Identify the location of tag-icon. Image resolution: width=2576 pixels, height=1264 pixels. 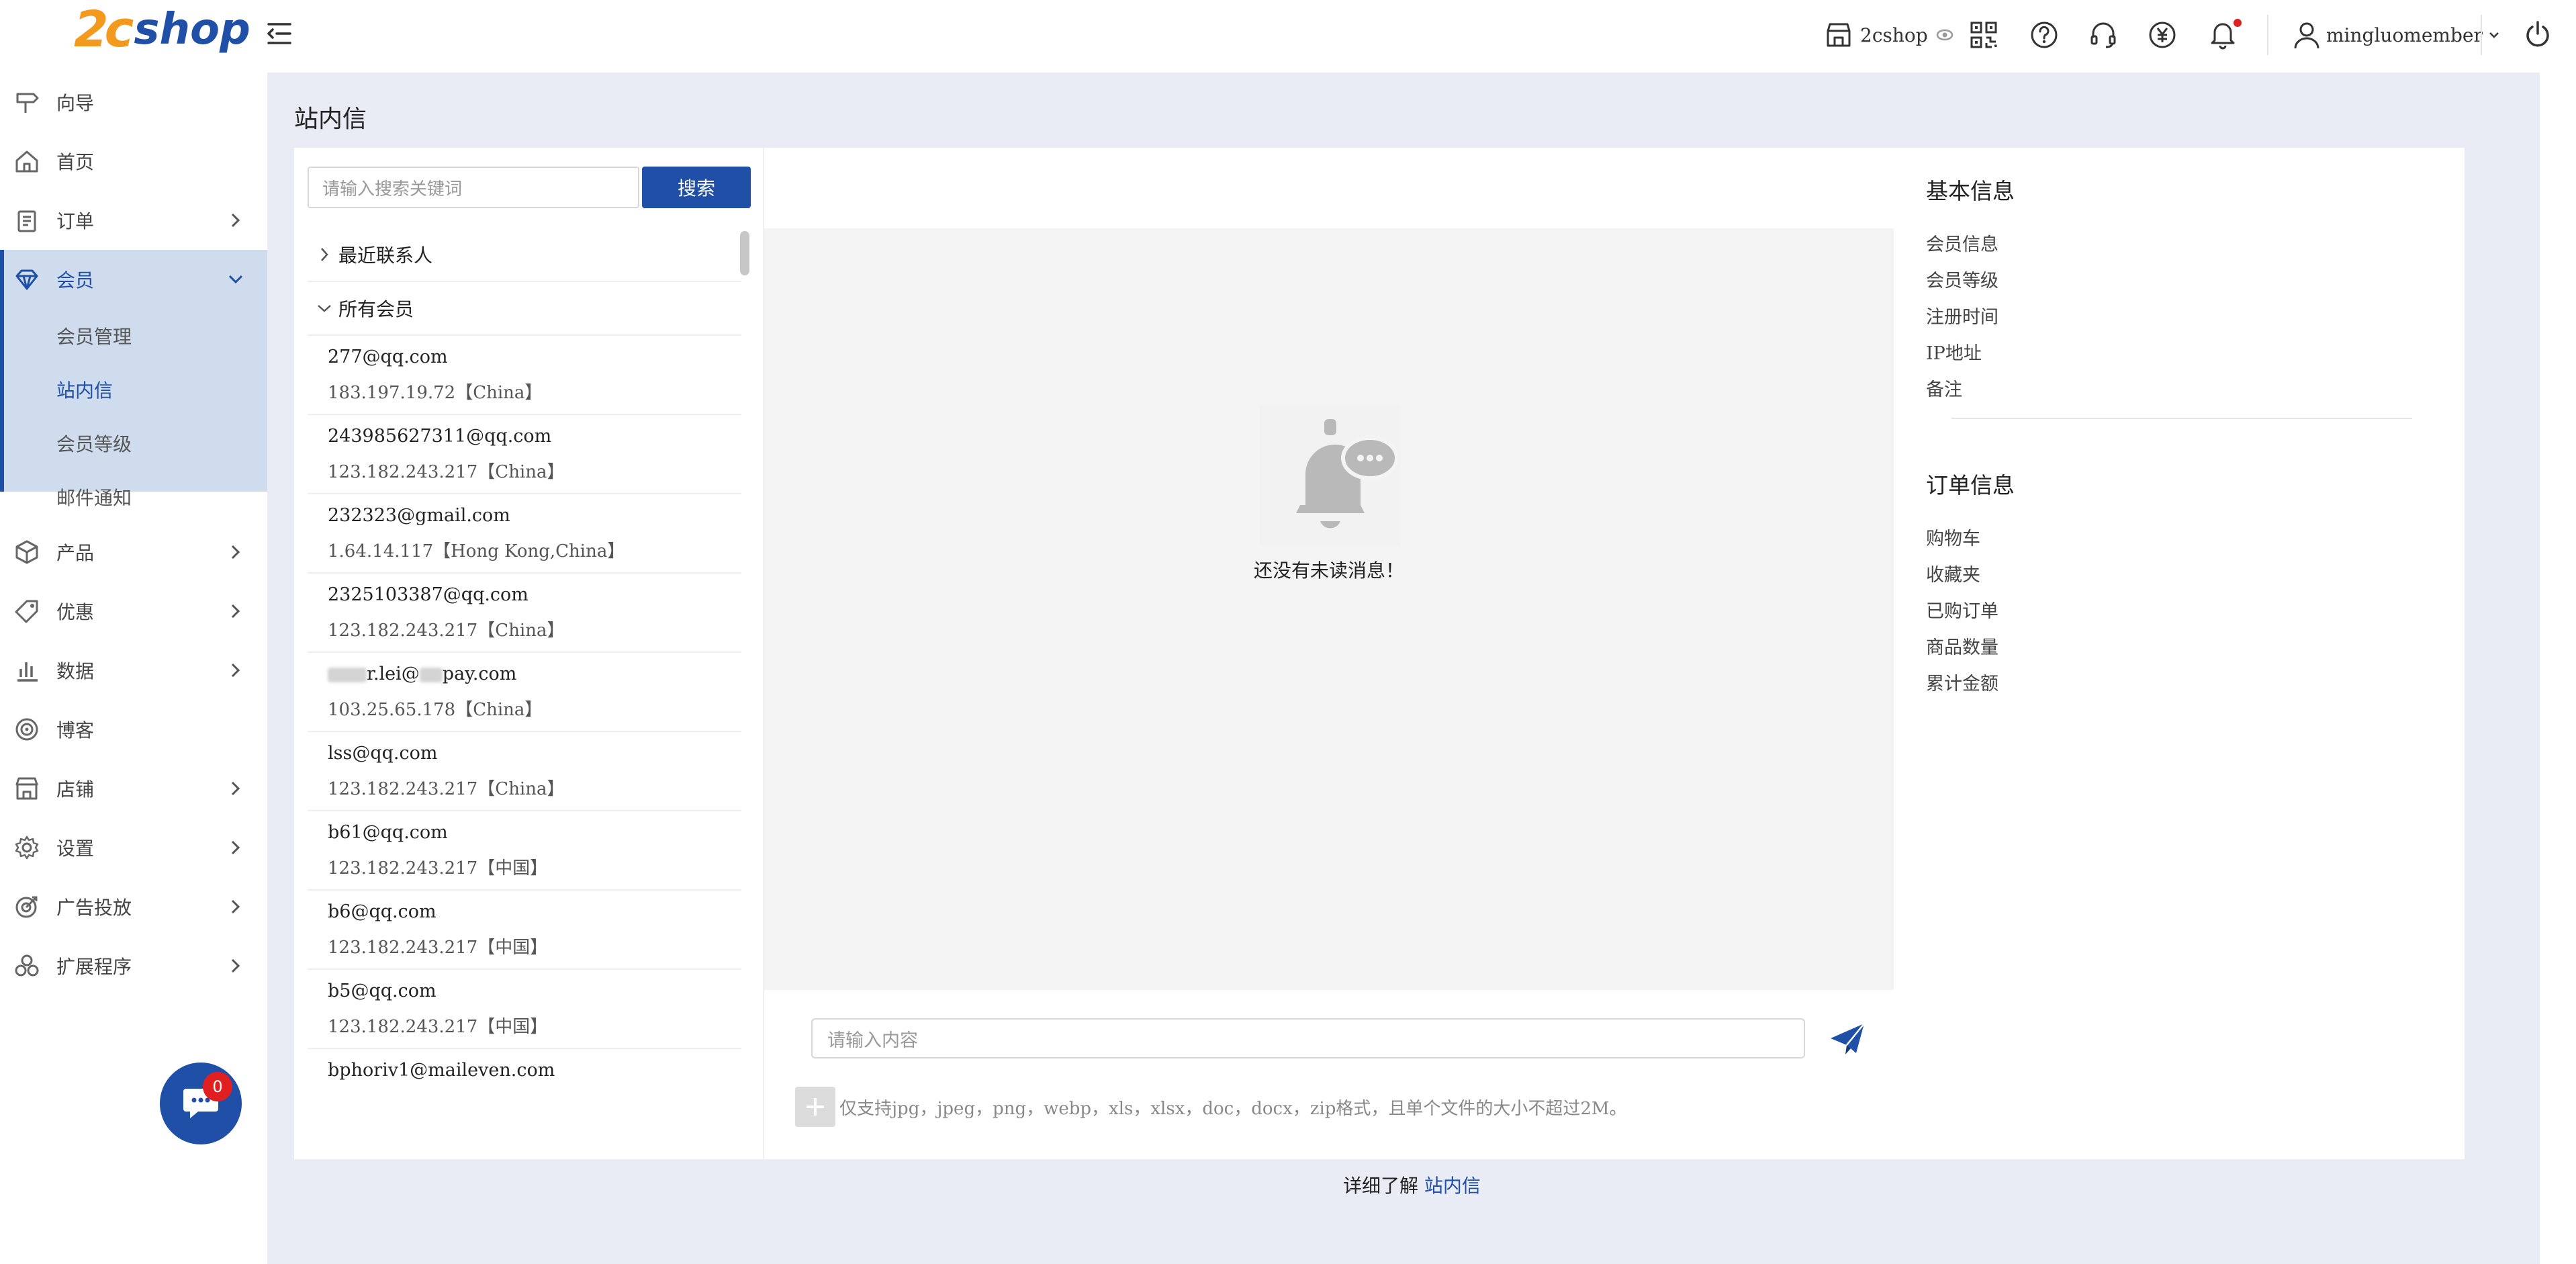
(26, 611).